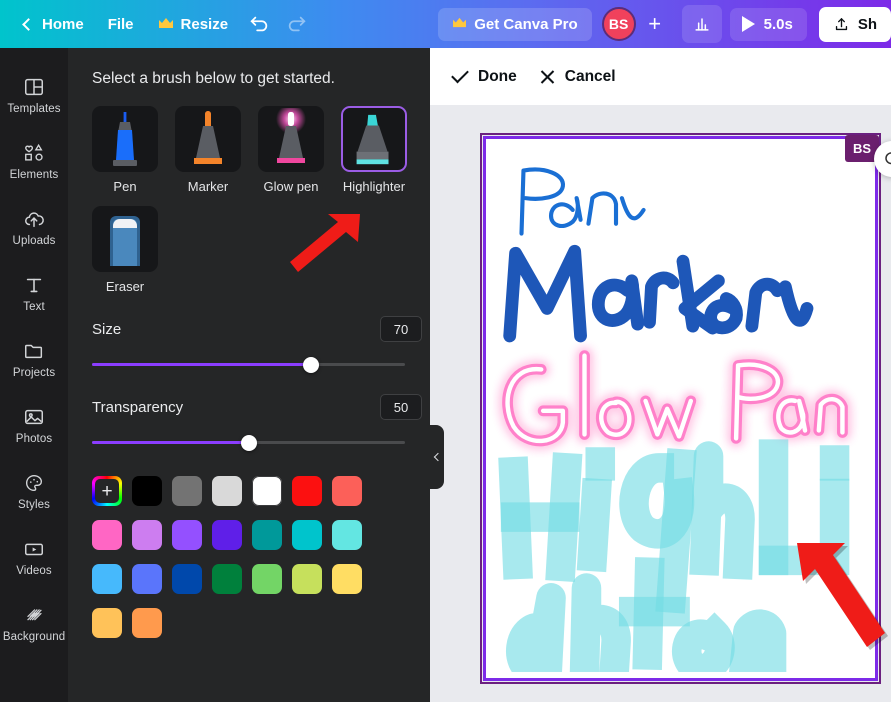  I want to click on sidebar-item-projects: Projects, so click(34, 359).